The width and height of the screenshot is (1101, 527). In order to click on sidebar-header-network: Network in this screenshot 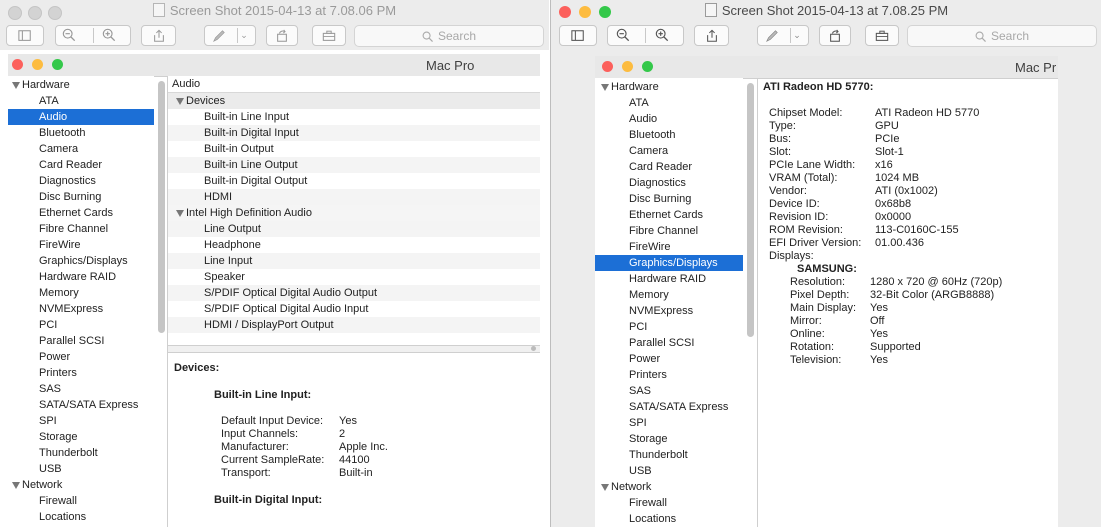, I will do `click(669, 487)`.